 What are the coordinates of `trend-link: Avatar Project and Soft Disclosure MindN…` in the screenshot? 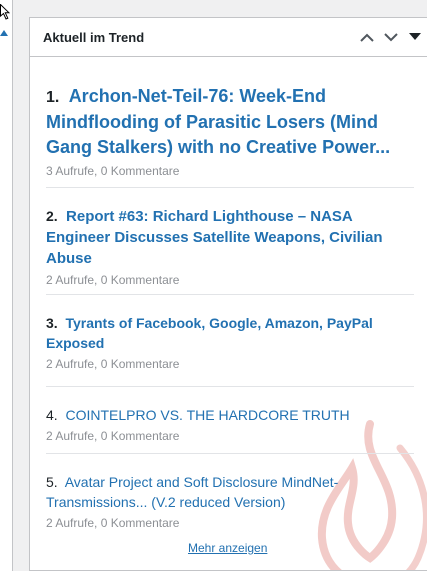 It's located at (192, 492).